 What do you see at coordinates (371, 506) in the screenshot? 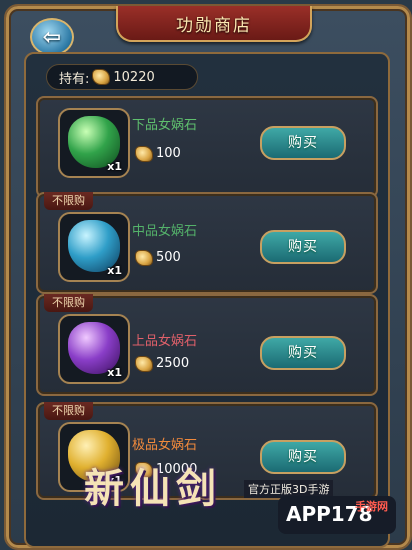
I see `site-subtitle: 手游网` at bounding box center [371, 506].